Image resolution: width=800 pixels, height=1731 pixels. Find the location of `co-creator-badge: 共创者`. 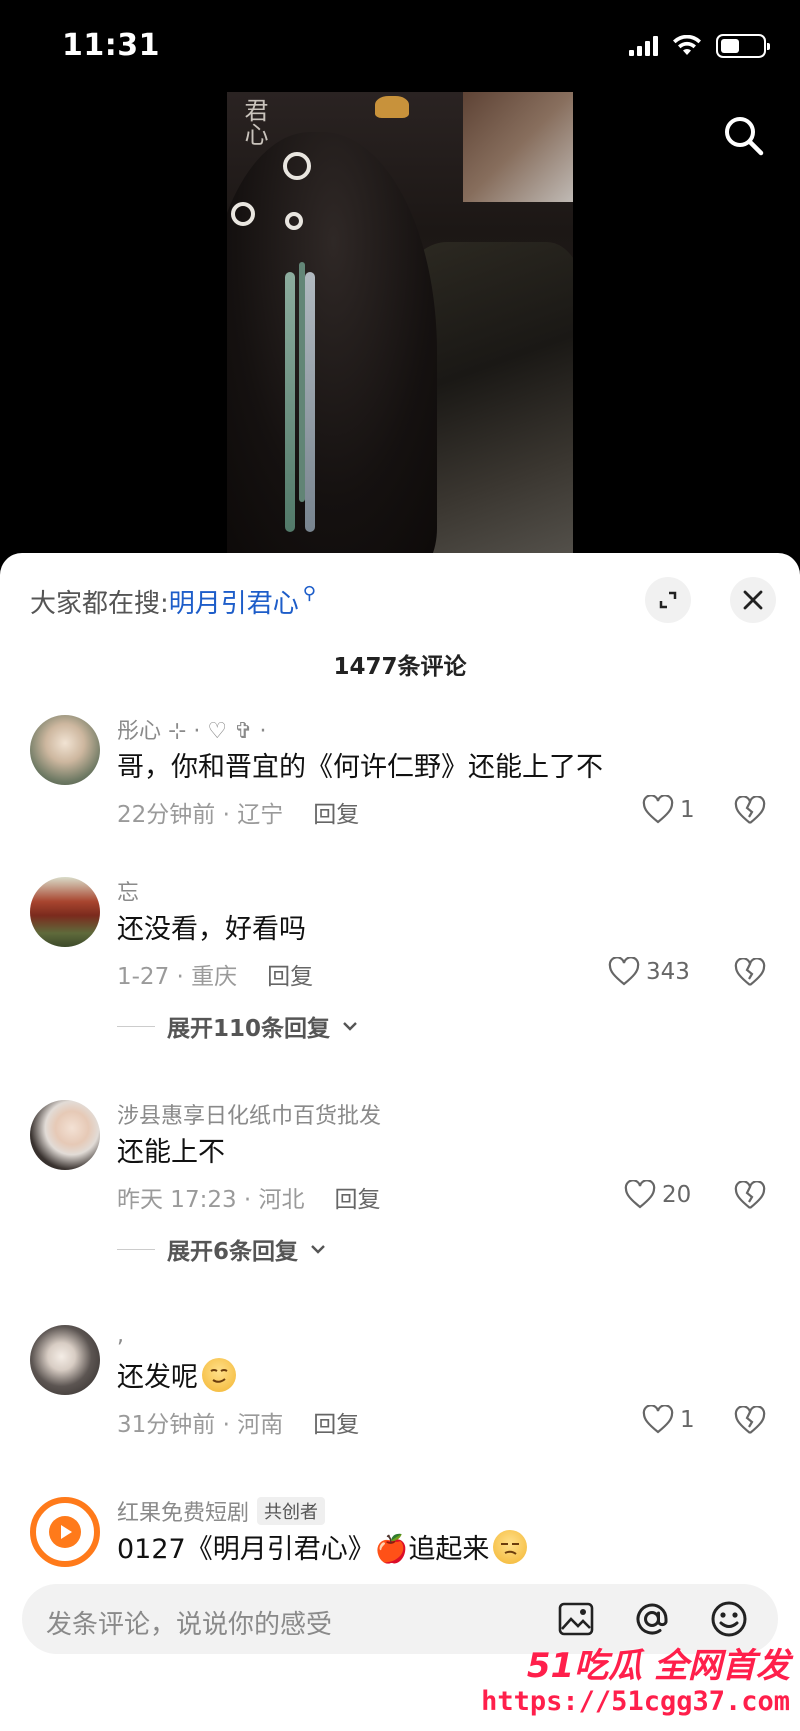

co-creator-badge: 共创者 is located at coordinates (291, 1511).